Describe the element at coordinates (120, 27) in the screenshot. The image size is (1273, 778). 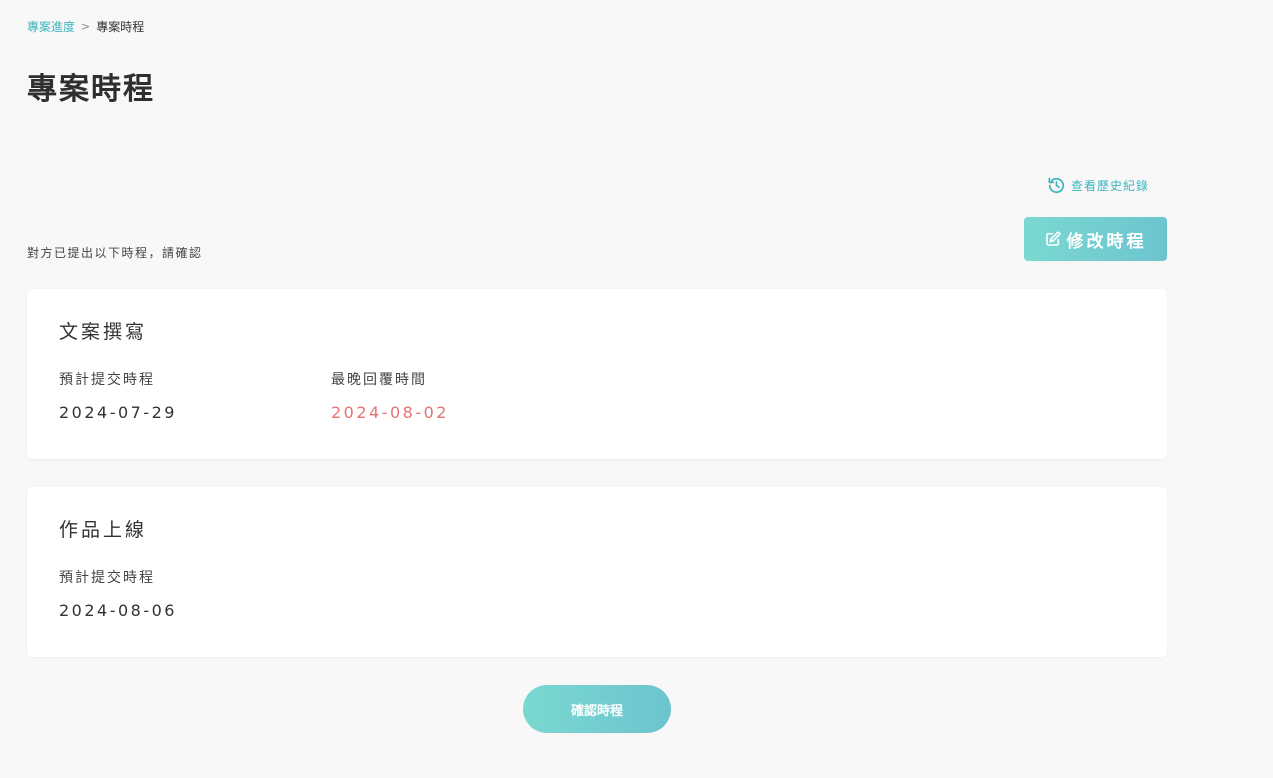
I see `breadcrumb-current: 專案時程` at that location.